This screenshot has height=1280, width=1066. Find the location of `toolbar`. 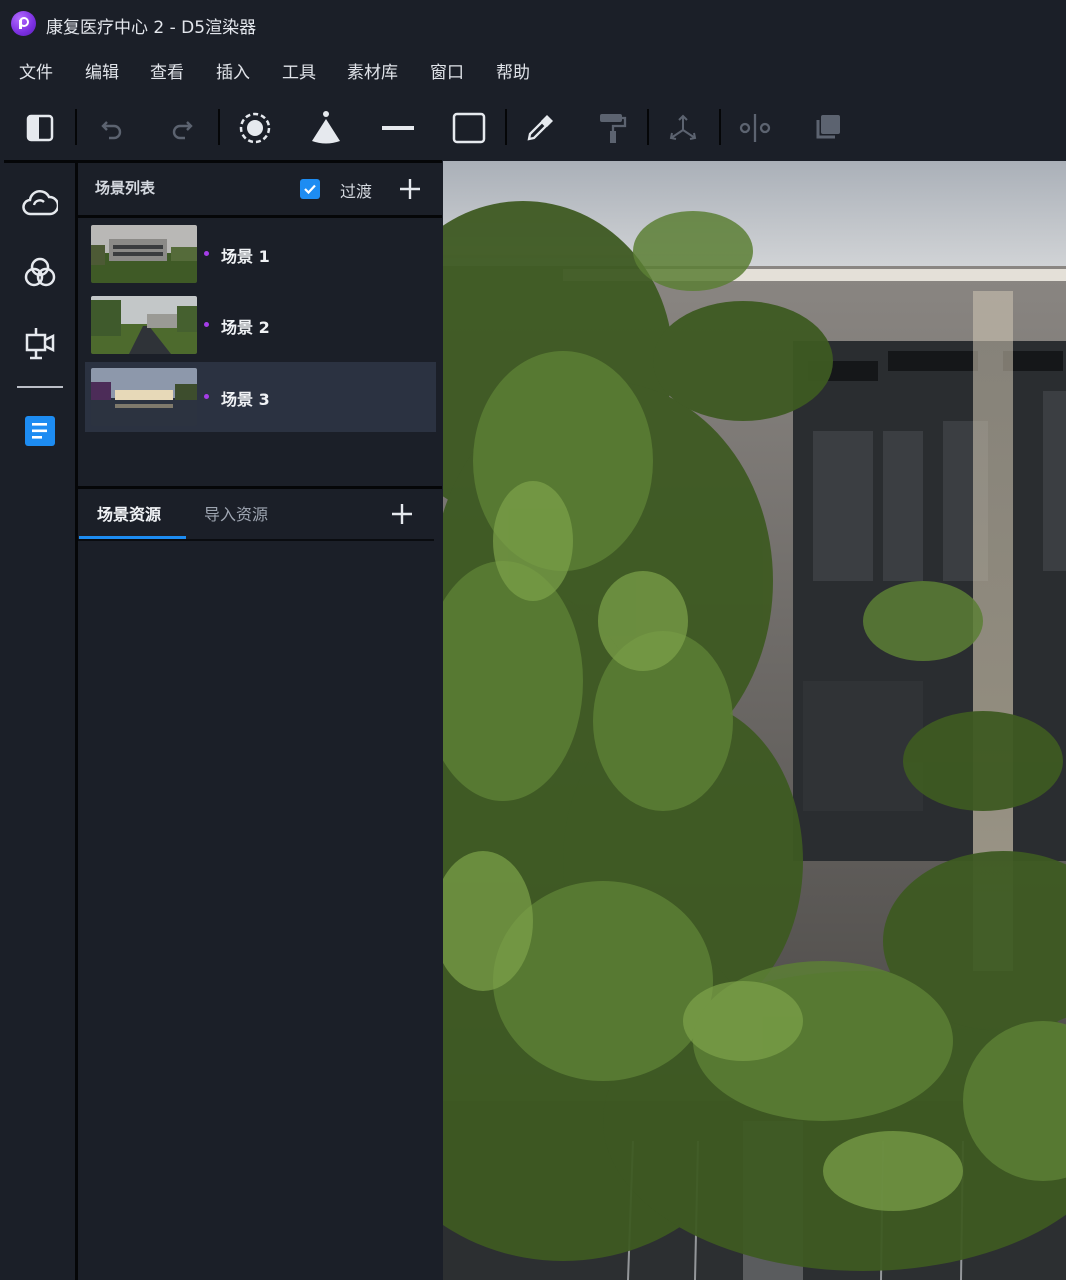

toolbar is located at coordinates (533, 128).